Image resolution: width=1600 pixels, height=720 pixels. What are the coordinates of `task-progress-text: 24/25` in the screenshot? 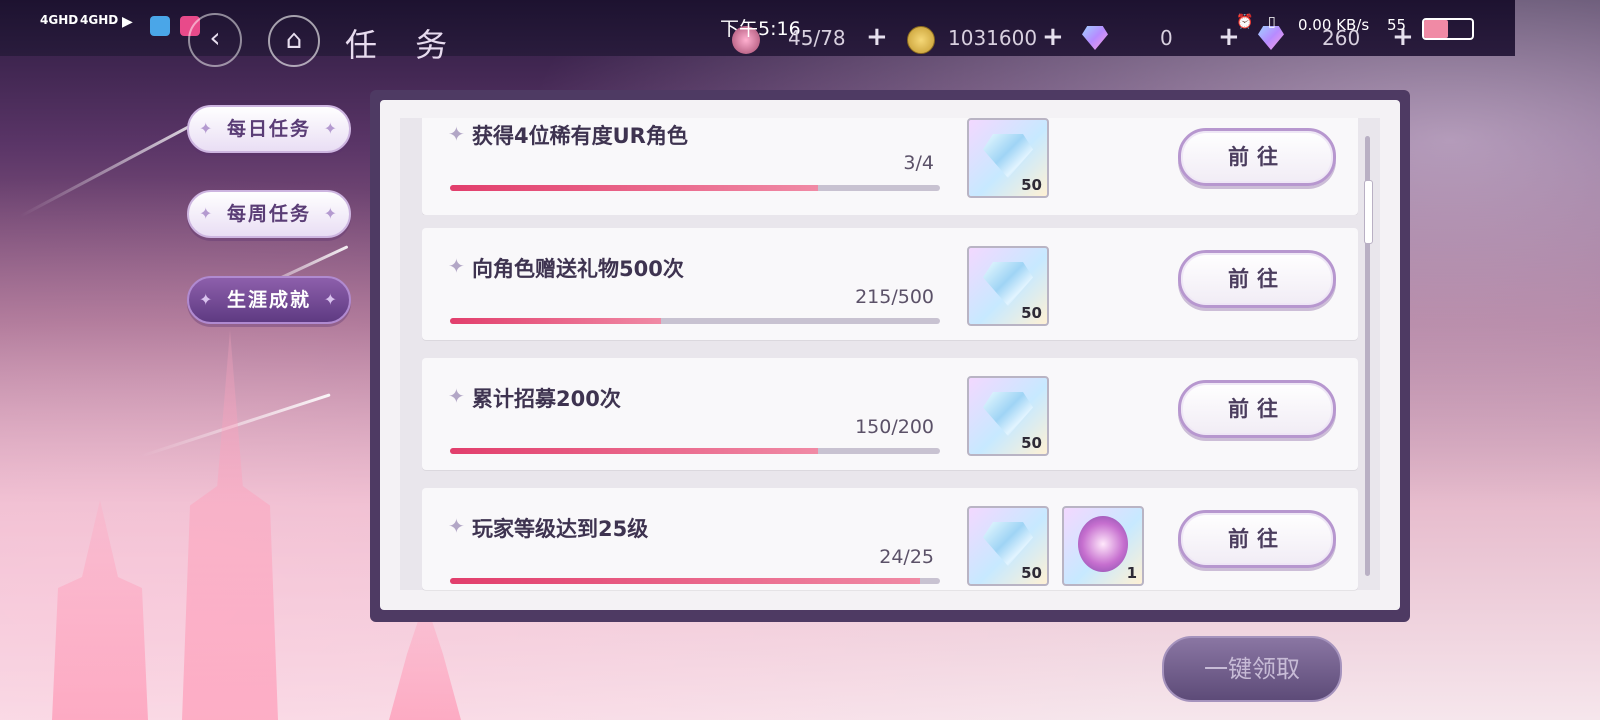 It's located at (906, 557).